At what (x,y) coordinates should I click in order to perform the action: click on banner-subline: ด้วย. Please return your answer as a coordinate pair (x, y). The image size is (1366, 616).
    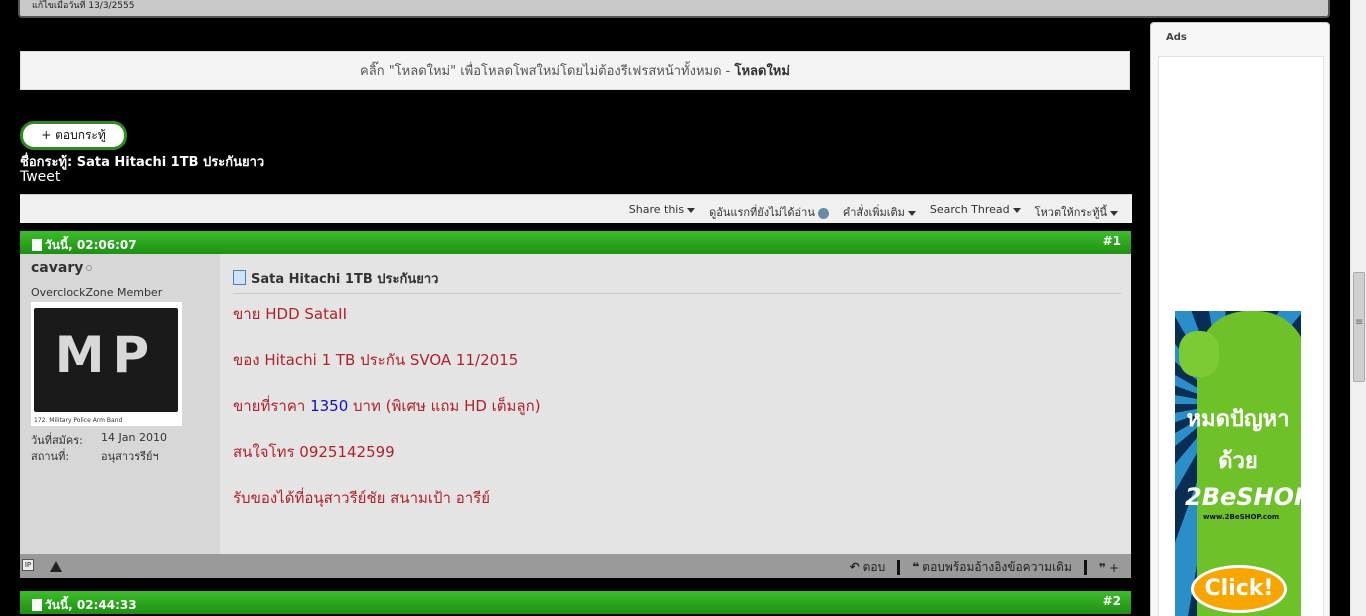
    Looking at the image, I should click on (1238, 461).